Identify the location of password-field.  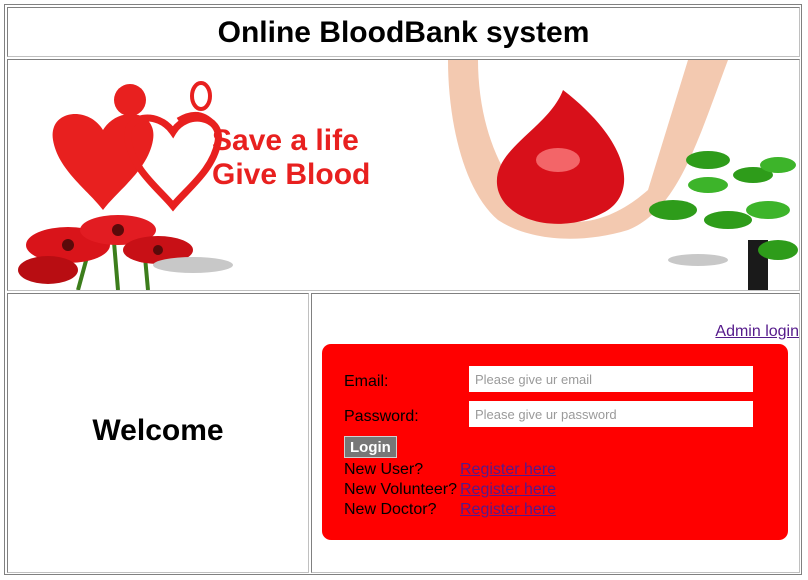
(611, 414).